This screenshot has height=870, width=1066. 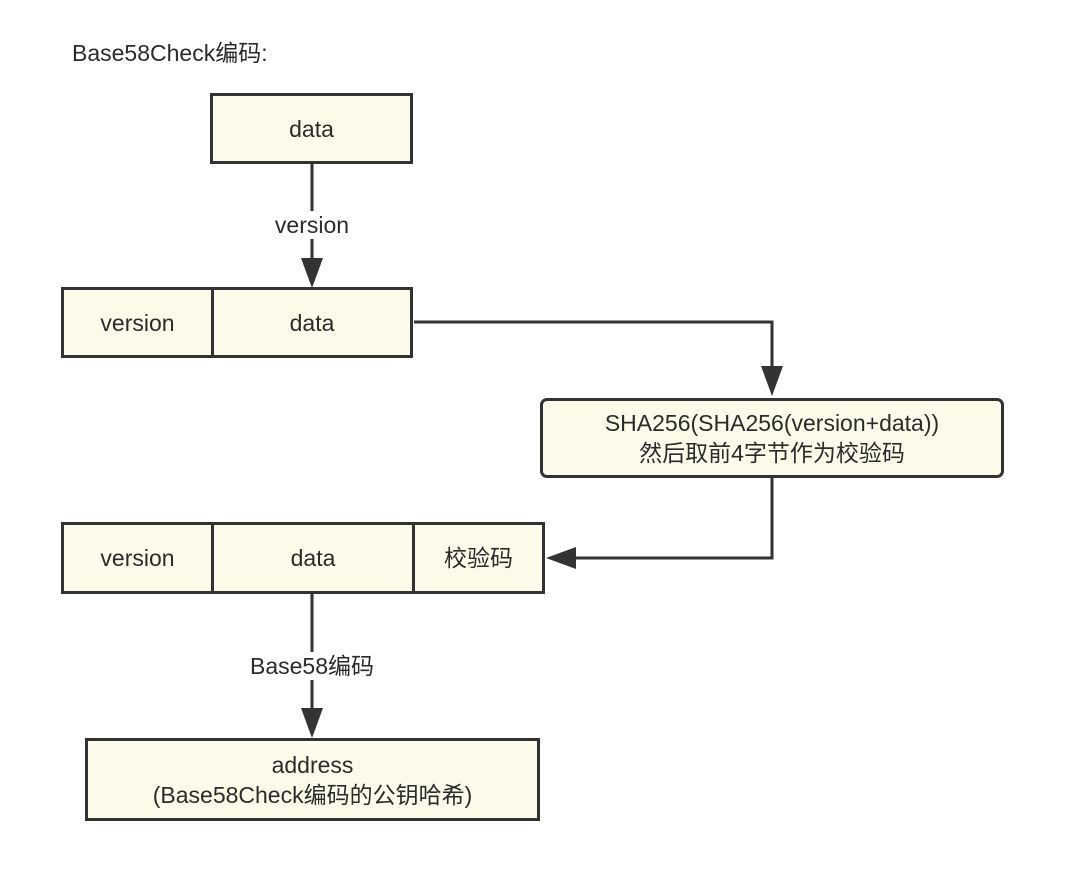 I want to click on node-row2-checksum: 校验码, so click(x=478, y=558).